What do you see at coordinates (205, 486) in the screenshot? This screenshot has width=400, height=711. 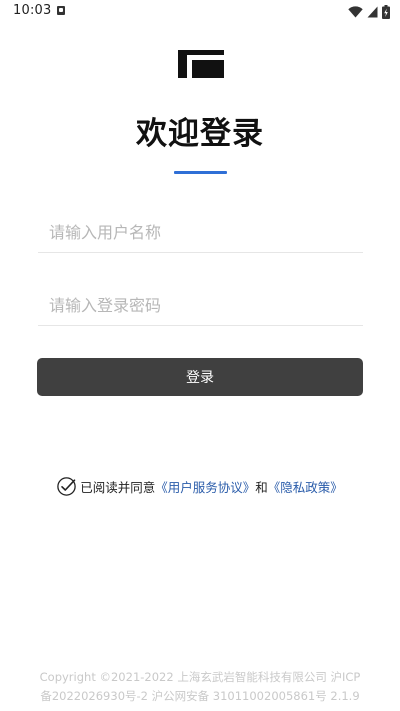 I see `user-agreement-link: 《用户服务协议》` at bounding box center [205, 486].